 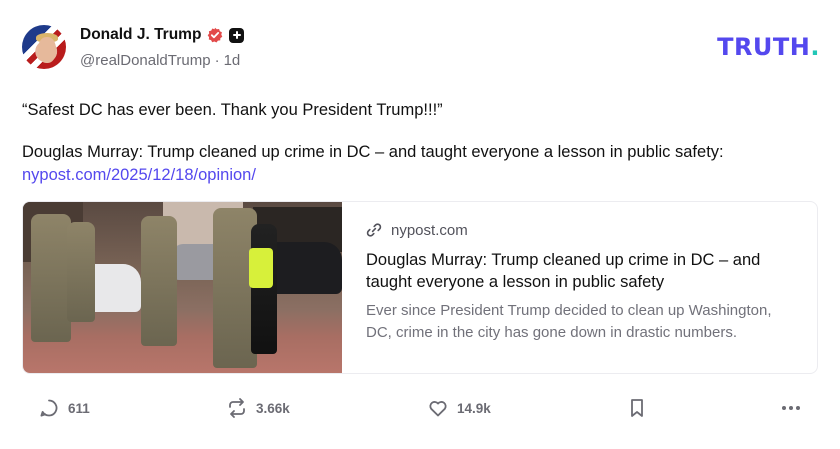 I want to click on handle: @realDonaldTrump, so click(x=145, y=60).